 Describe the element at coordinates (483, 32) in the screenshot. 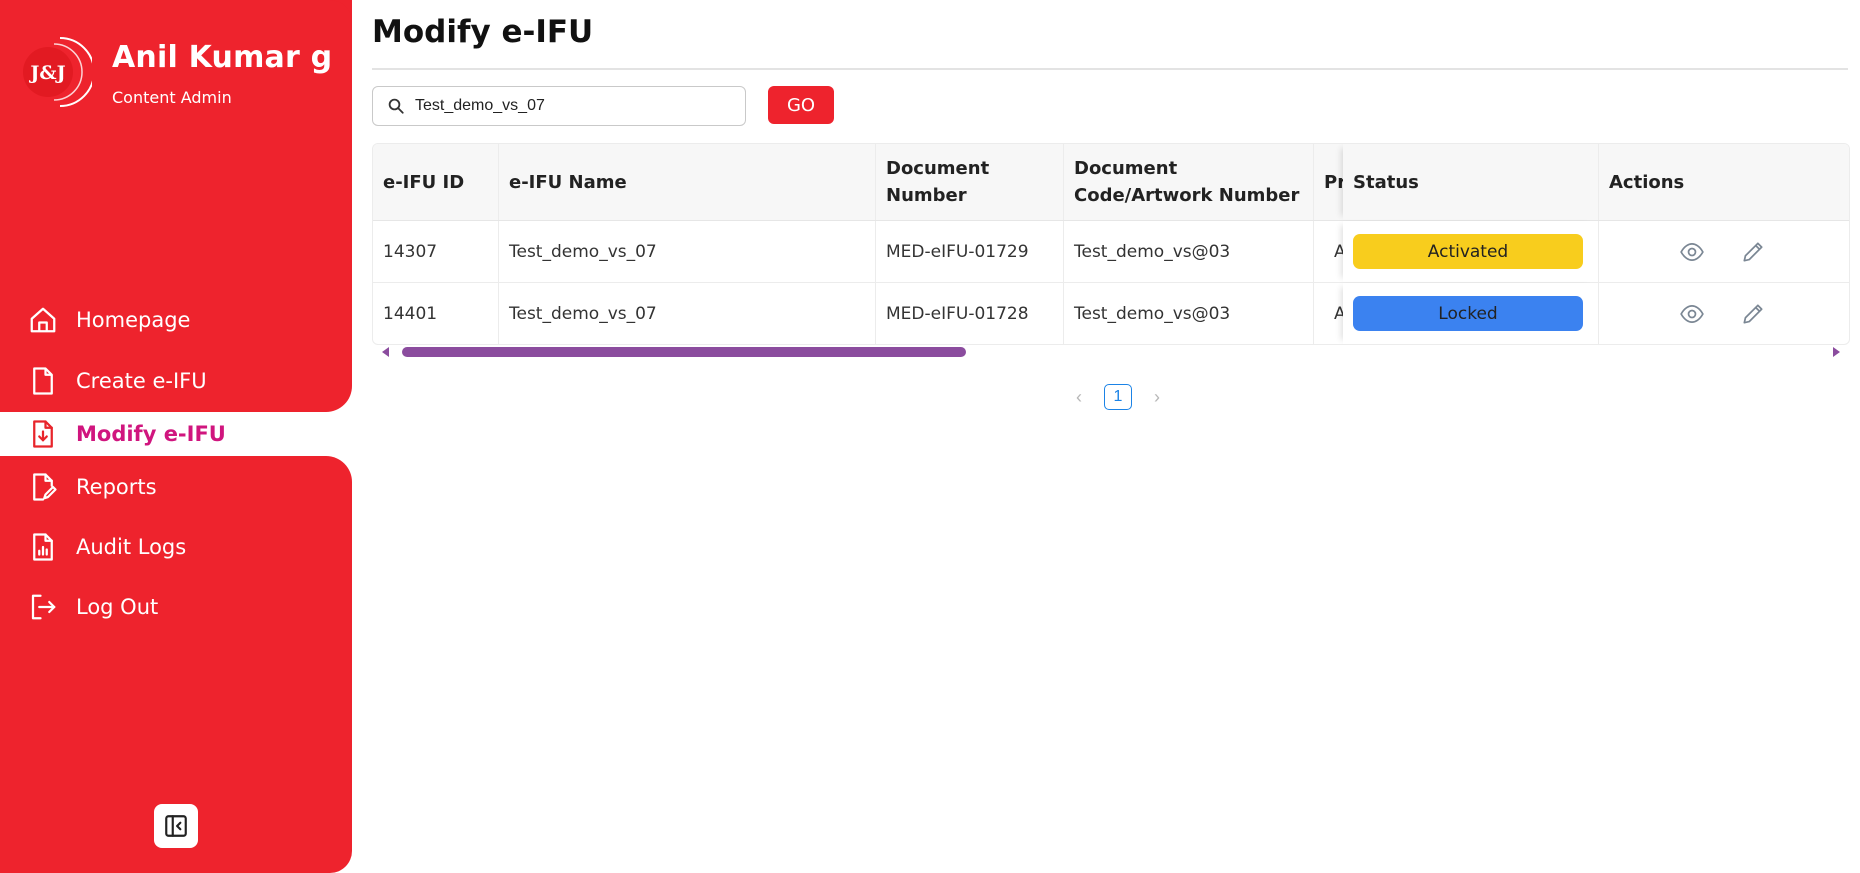

I see `page-title: Modify e-IFU` at that location.